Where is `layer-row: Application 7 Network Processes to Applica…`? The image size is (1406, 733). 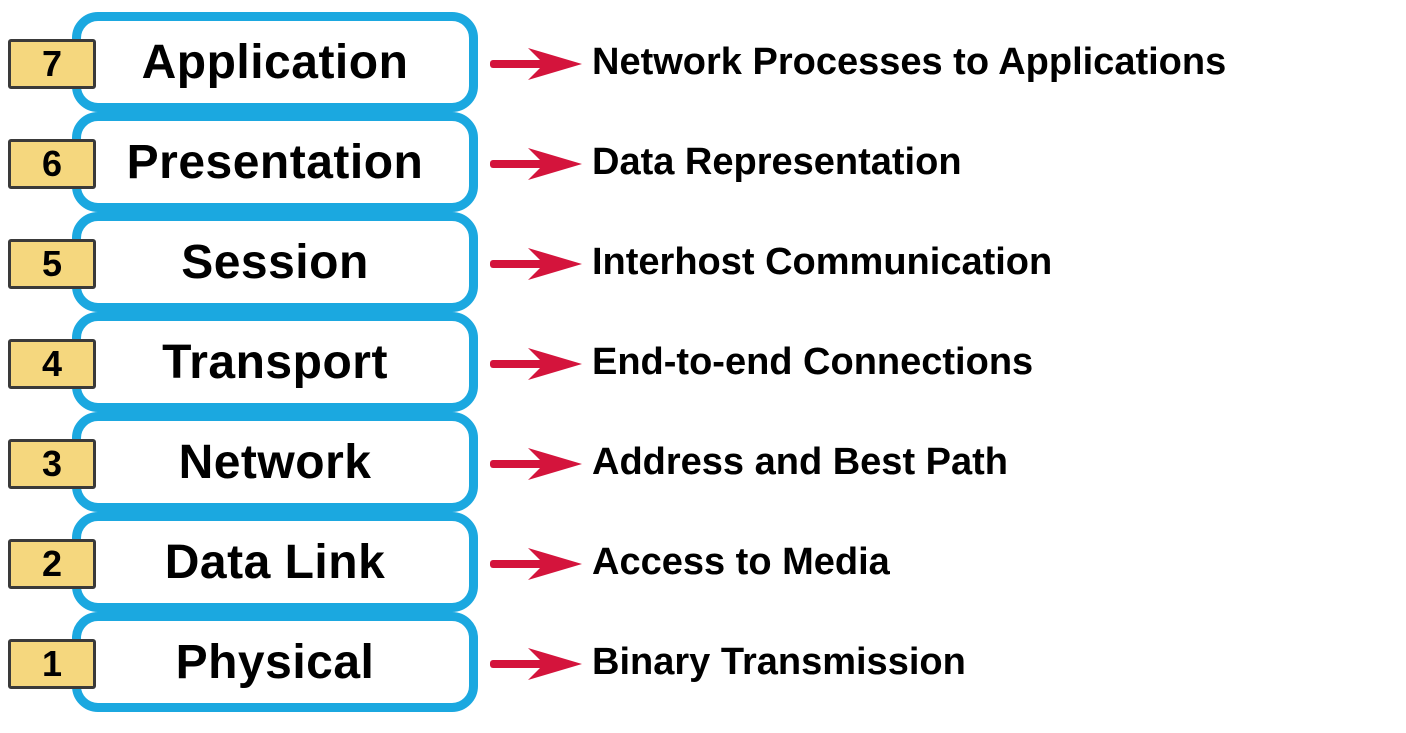 layer-row: Application 7 Network Processes to Applica… is located at coordinates (703, 62).